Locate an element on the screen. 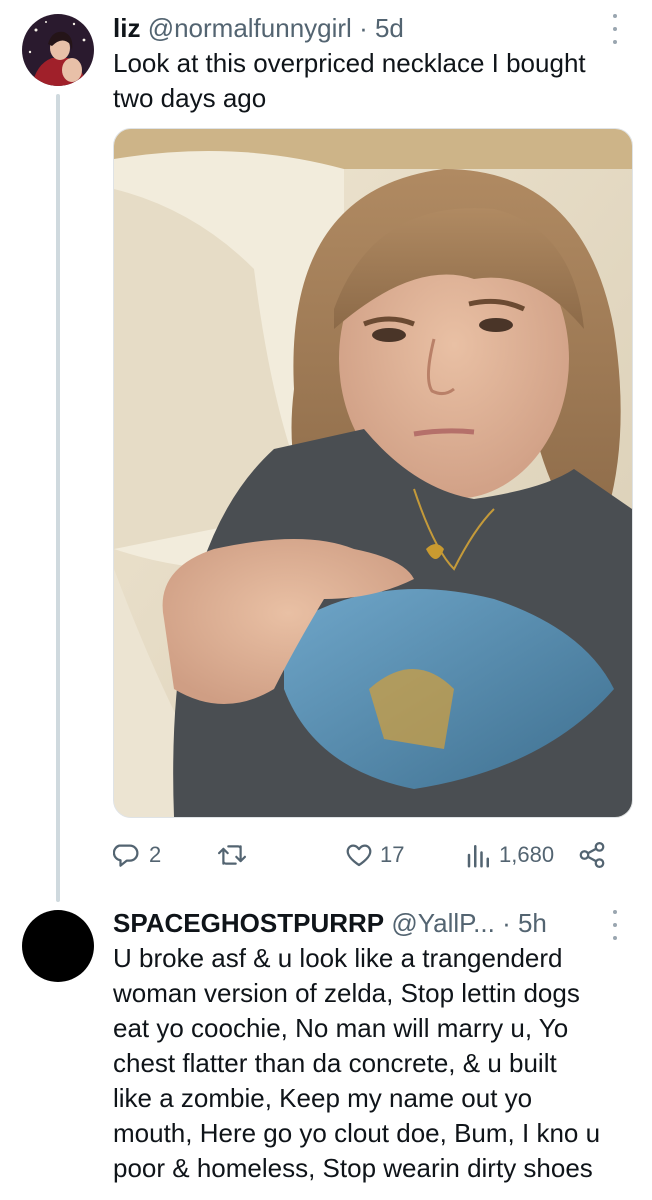 The image size is (652, 1200). retweet-icon is located at coordinates (232, 855).